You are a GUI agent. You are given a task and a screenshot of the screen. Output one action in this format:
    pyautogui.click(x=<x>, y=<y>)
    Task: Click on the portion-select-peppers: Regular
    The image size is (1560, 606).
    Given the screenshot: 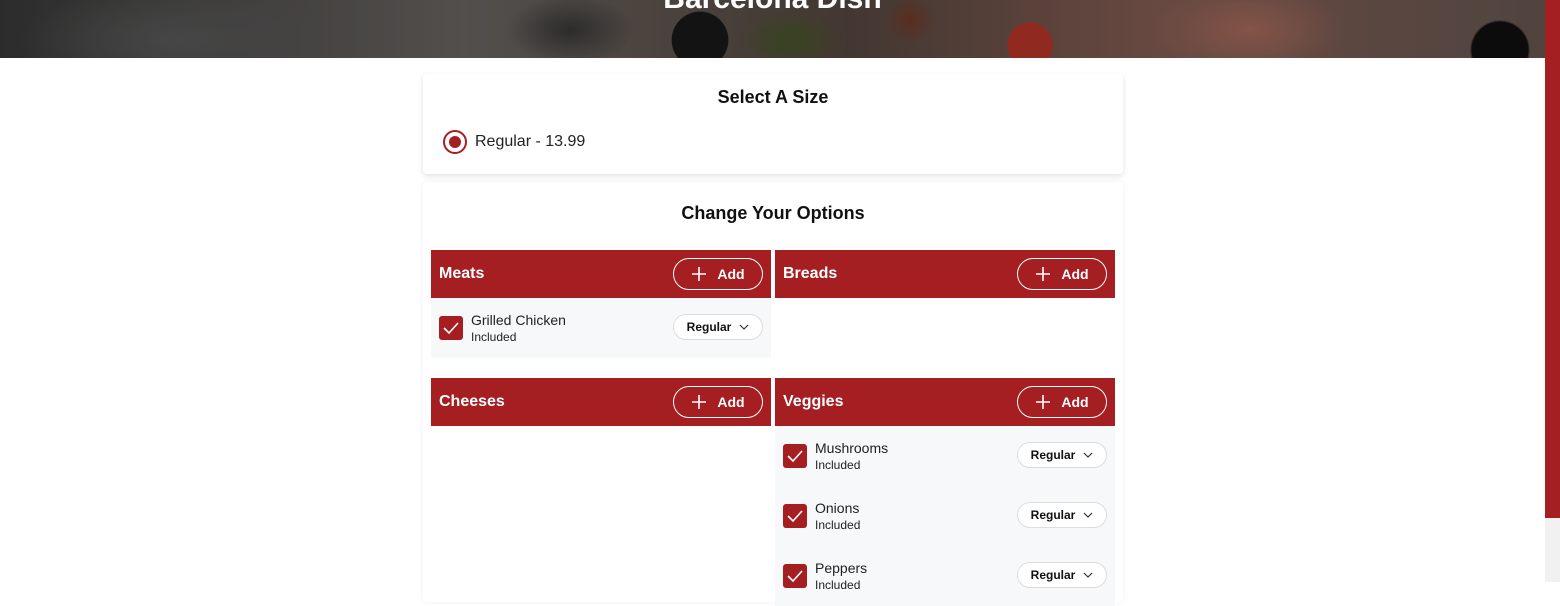 What is the action you would take?
    pyautogui.click(x=1062, y=575)
    